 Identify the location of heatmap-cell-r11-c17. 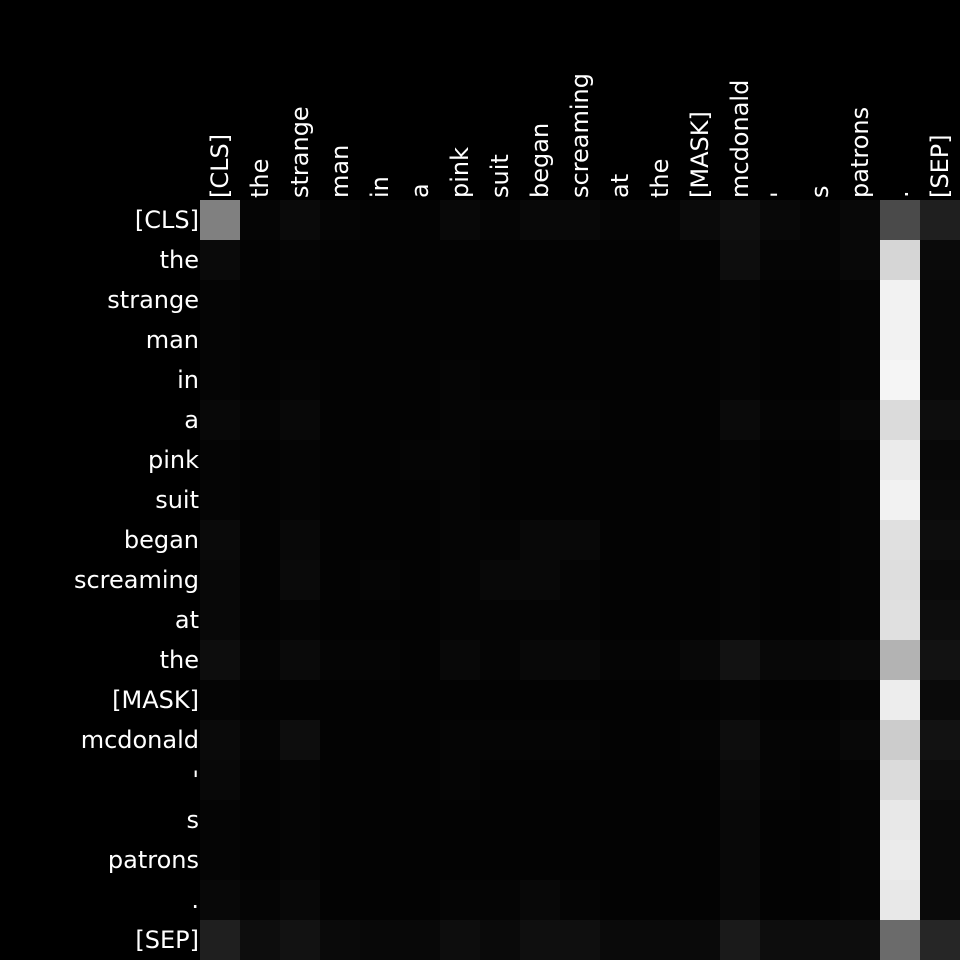
(900, 660).